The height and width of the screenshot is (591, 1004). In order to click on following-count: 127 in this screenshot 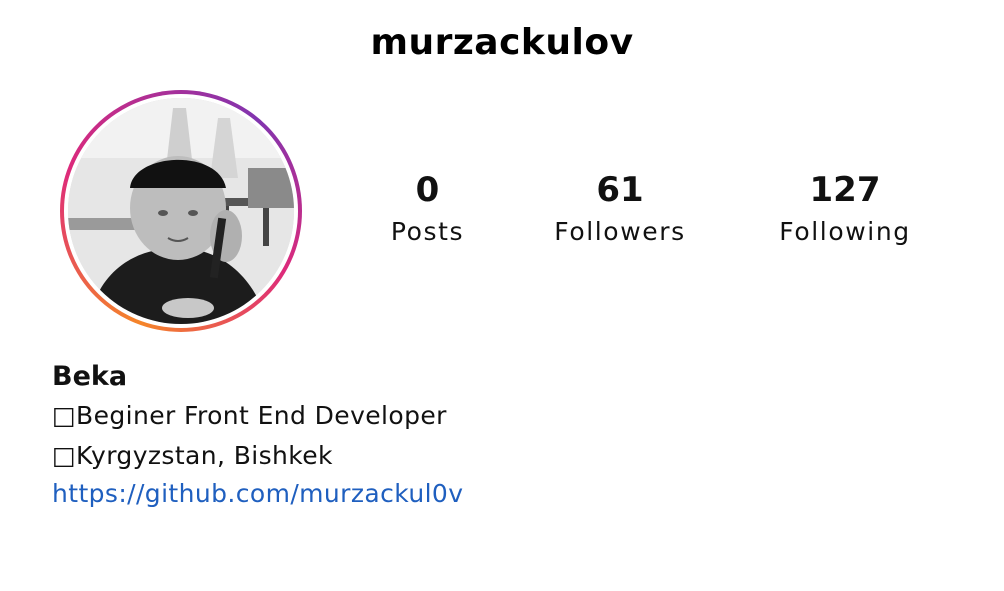, I will do `click(845, 190)`.